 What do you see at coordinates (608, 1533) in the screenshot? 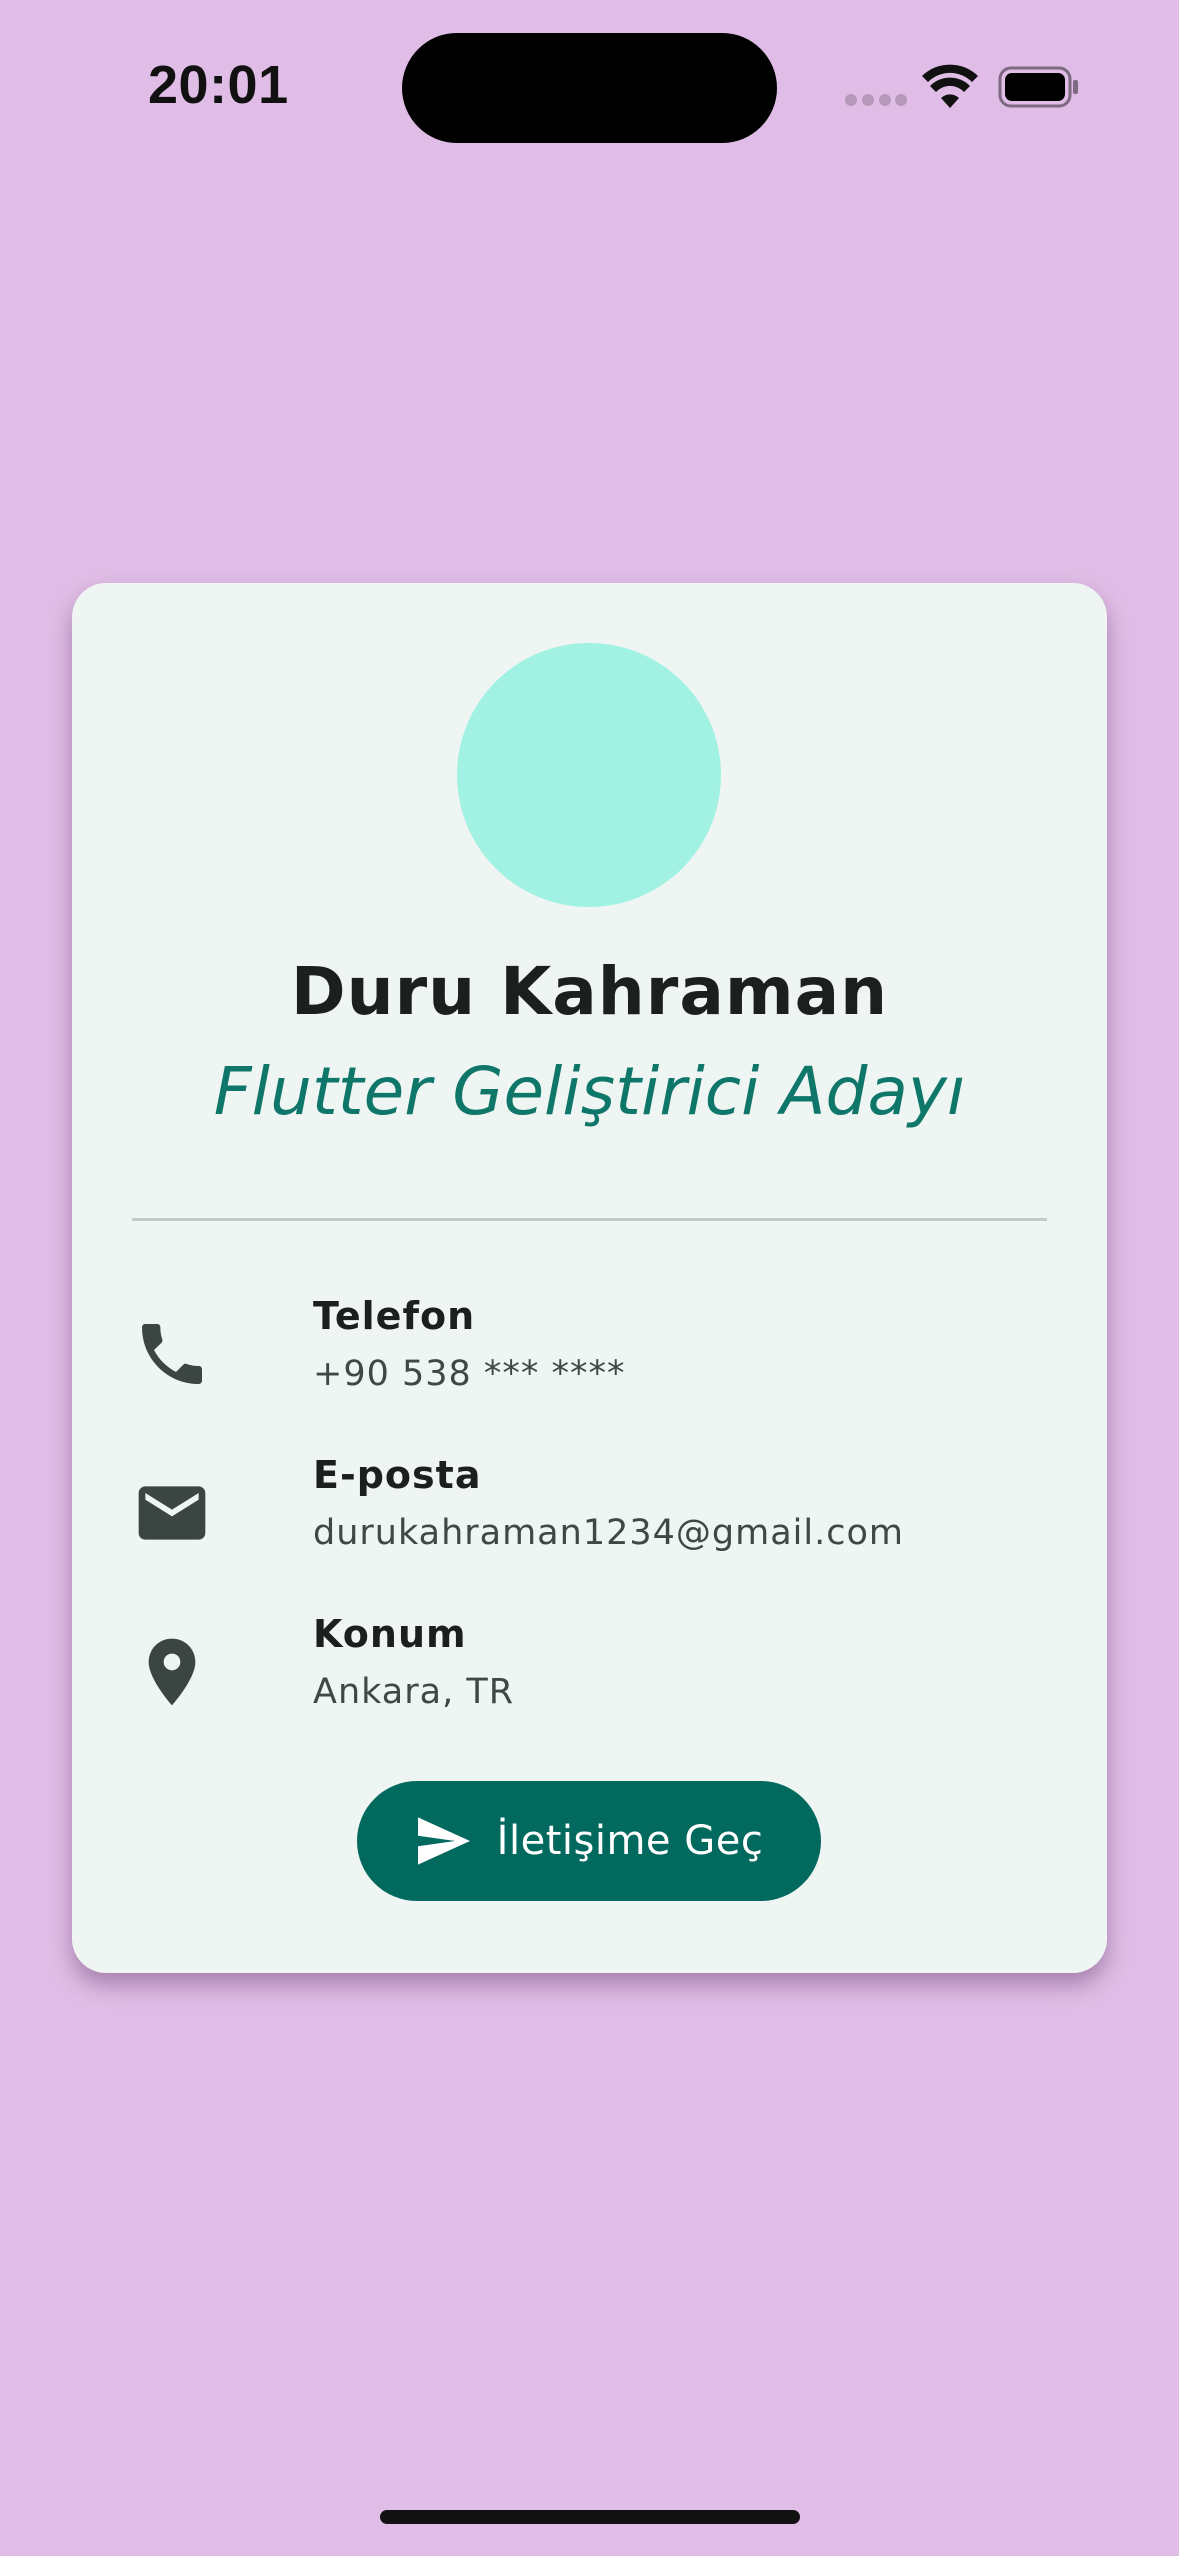
I see `contact-value: durukahraman1234@gmail.com` at bounding box center [608, 1533].